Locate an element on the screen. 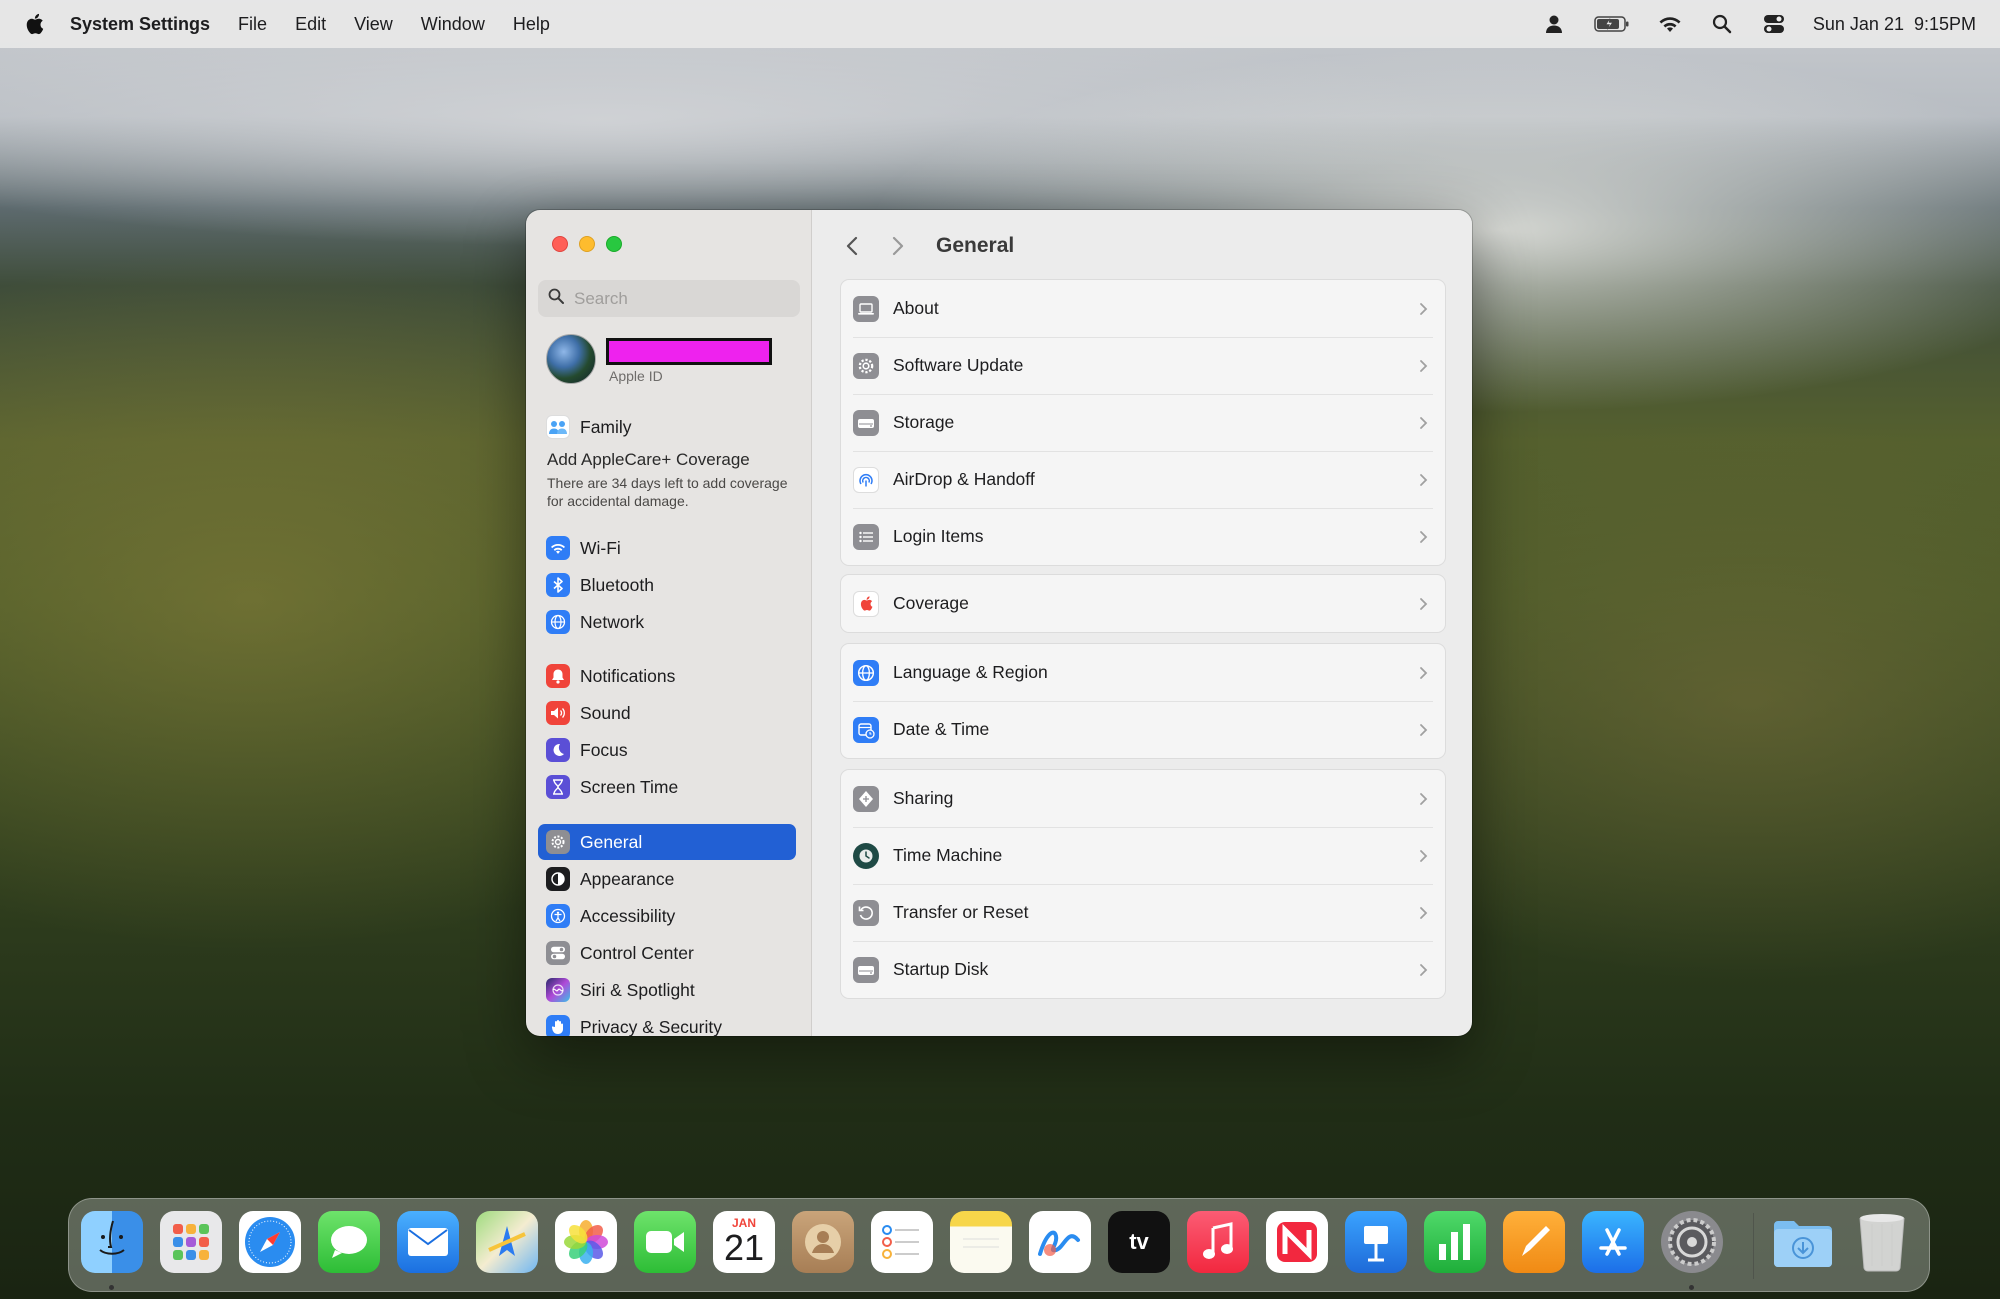 Image resolution: width=2000 pixels, height=1299 pixels. row-time-machine: Time Machine is located at coordinates (1143, 855).